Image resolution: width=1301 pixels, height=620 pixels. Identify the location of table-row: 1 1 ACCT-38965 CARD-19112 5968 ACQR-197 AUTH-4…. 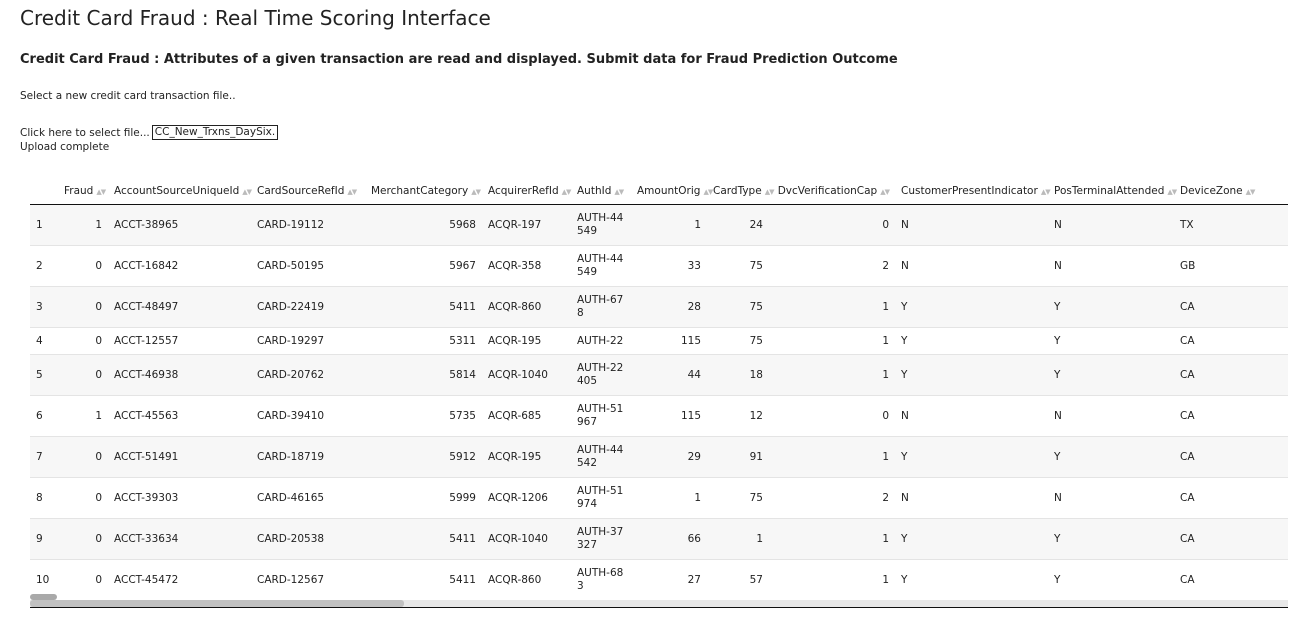
(659, 225).